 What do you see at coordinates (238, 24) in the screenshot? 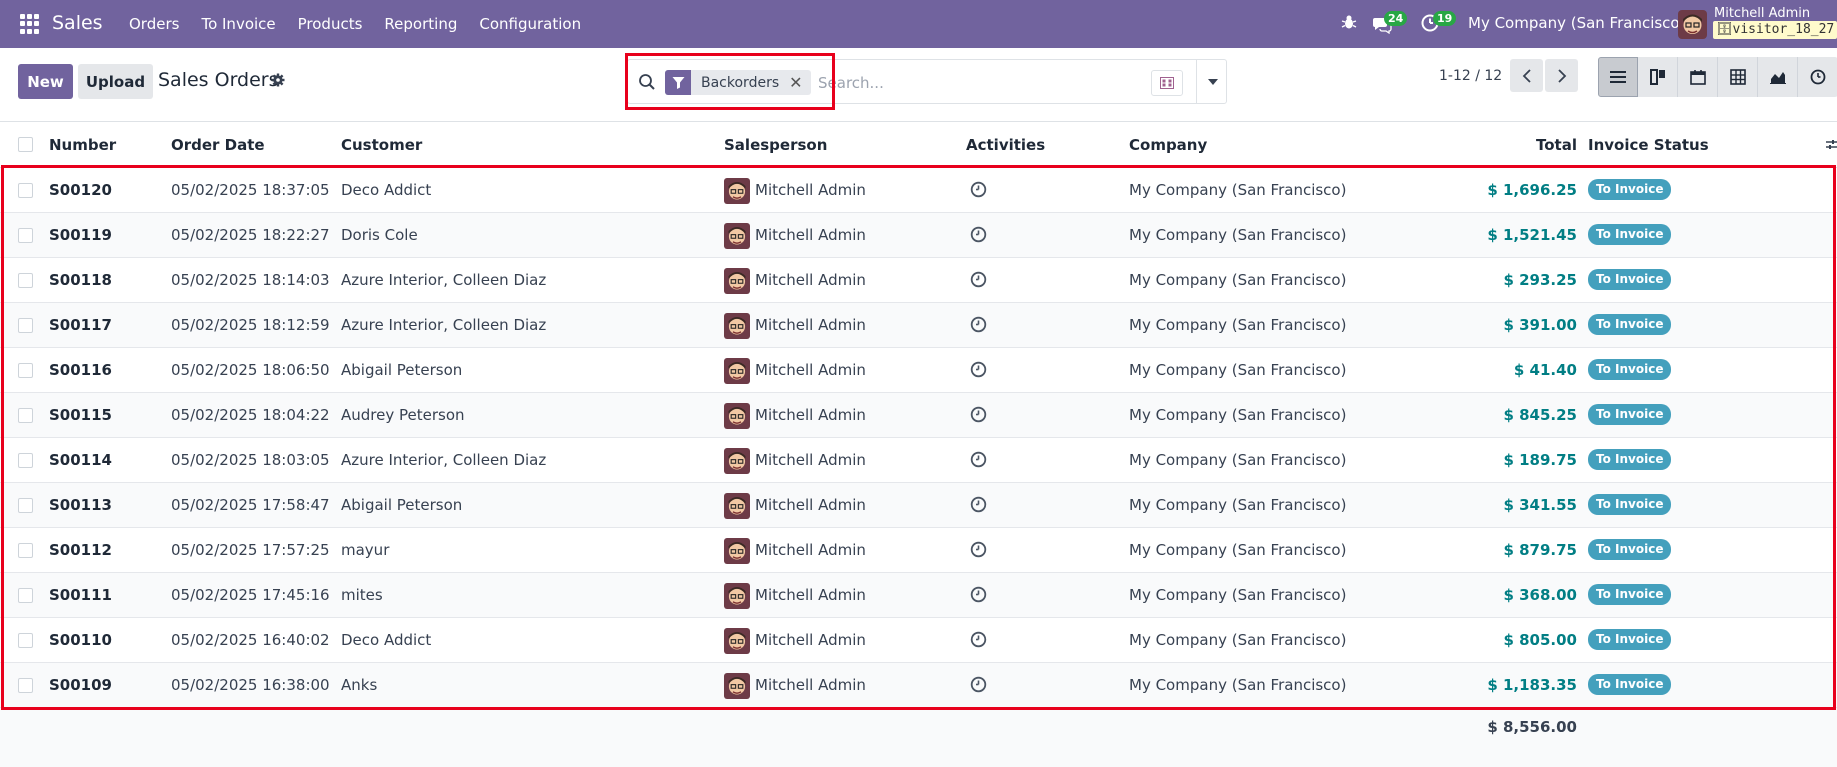
I see `menu-item-to-invoice: To Invoice` at bounding box center [238, 24].